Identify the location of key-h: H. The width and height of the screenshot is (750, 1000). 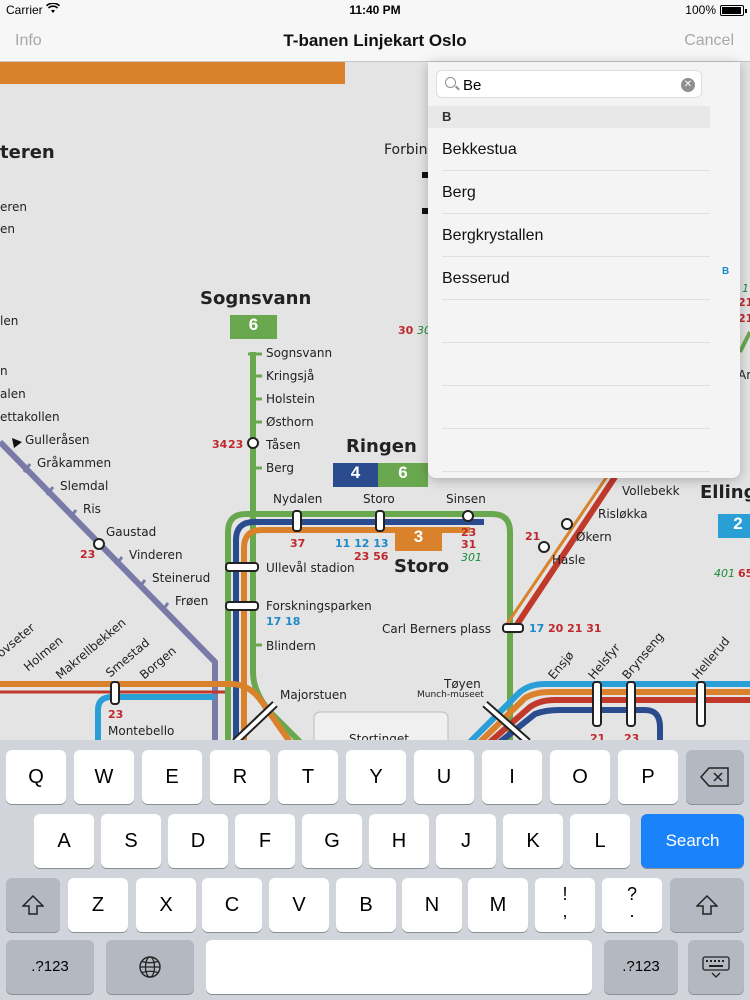
(399, 841).